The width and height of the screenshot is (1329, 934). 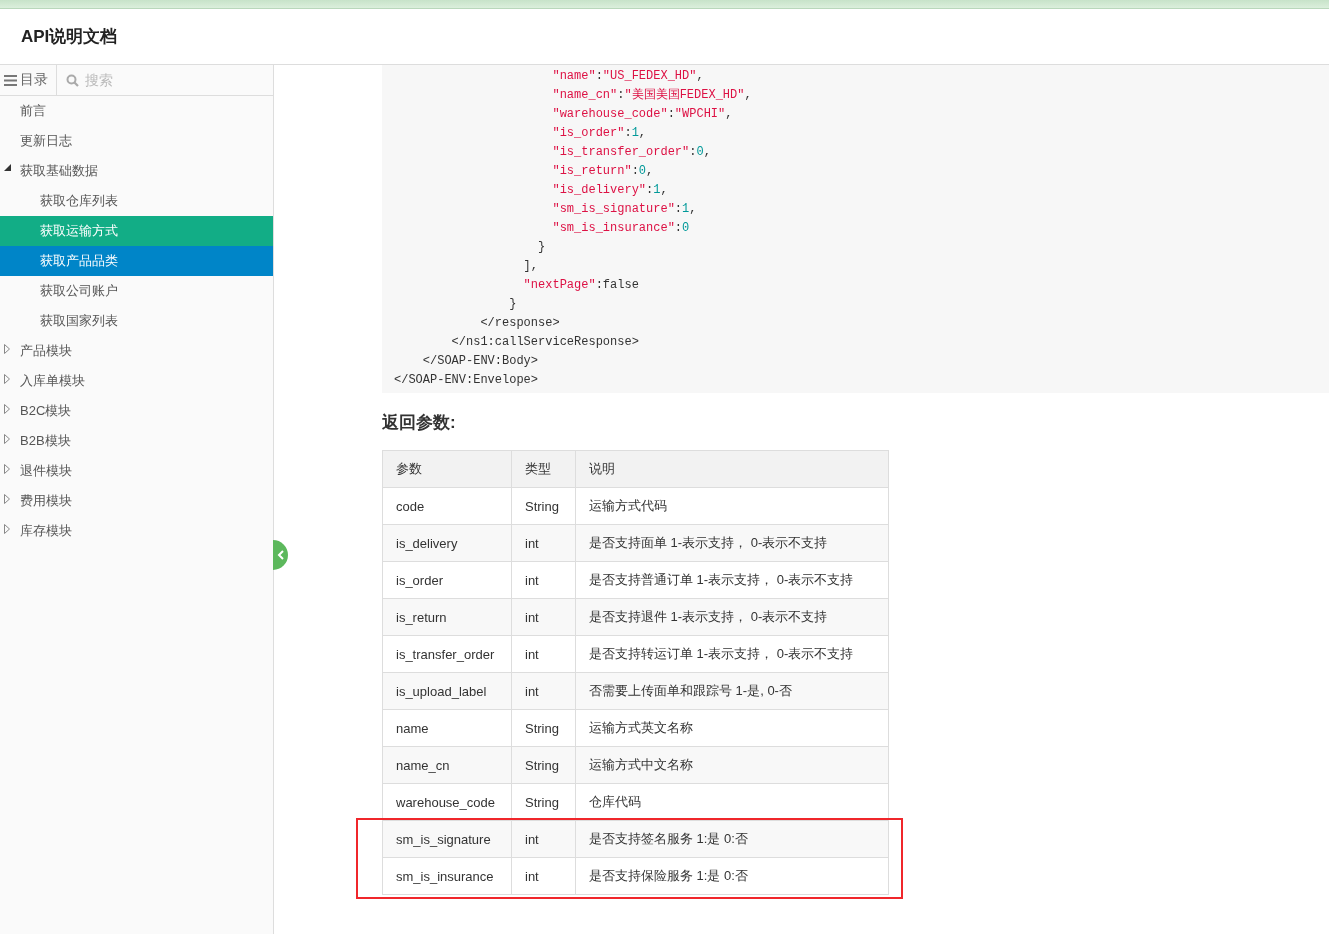 What do you see at coordinates (72, 80) in the screenshot?
I see `search-icon` at bounding box center [72, 80].